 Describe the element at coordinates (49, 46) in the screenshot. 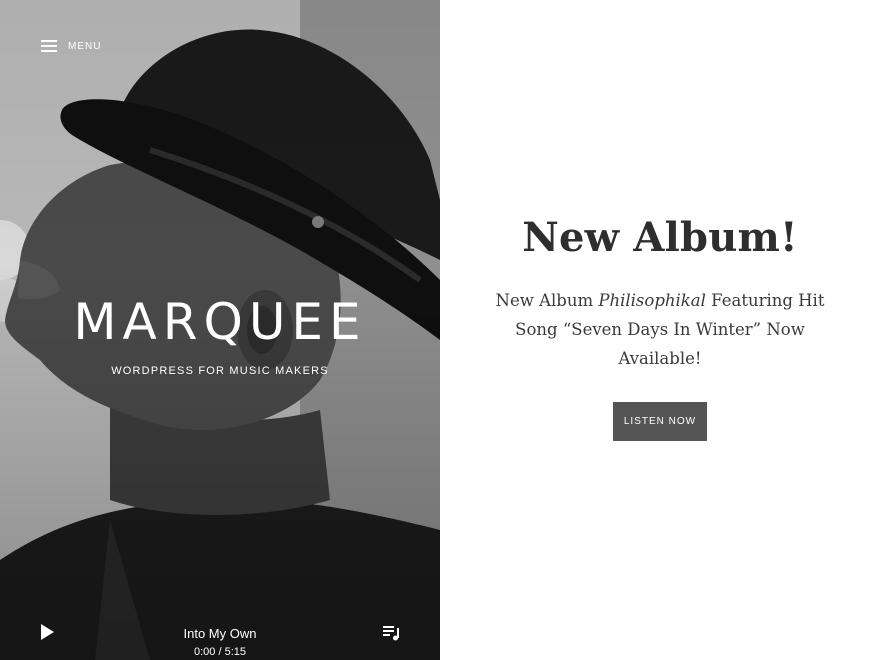

I see `hamburger-icon` at that location.